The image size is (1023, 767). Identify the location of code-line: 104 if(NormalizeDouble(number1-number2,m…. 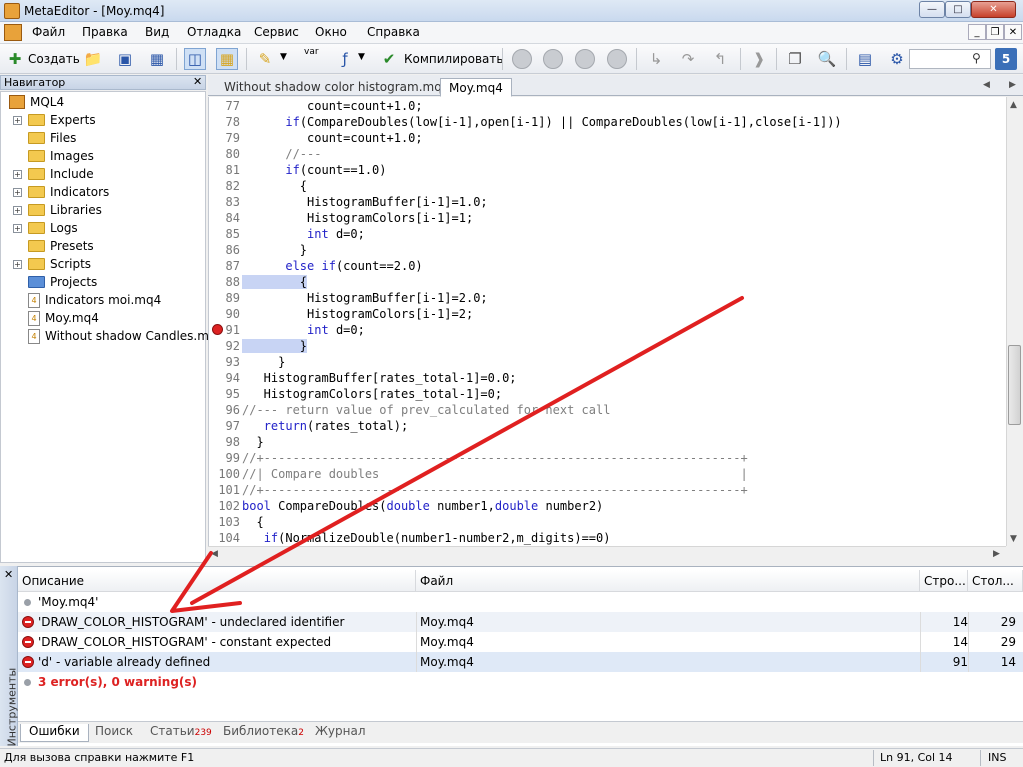
(607, 538).